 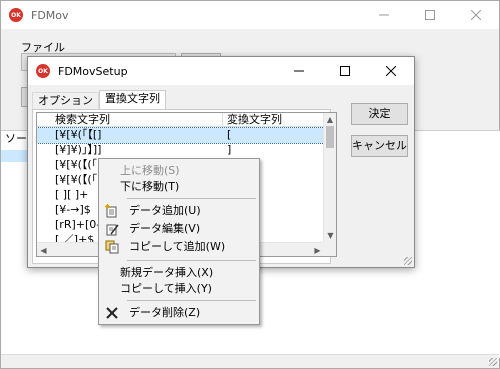 What do you see at coordinates (132, 100) in the screenshot?
I see `tab-replace-strings: 置換文字列` at bounding box center [132, 100].